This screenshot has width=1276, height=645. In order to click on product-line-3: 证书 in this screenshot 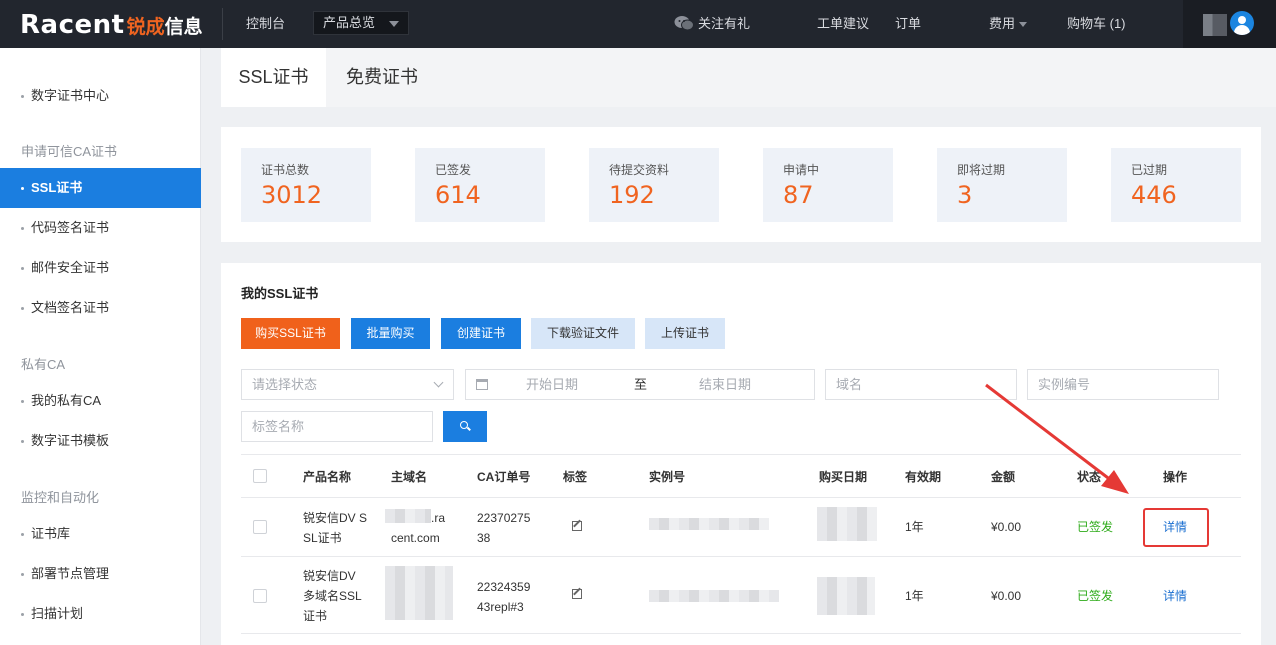, I will do `click(315, 616)`.